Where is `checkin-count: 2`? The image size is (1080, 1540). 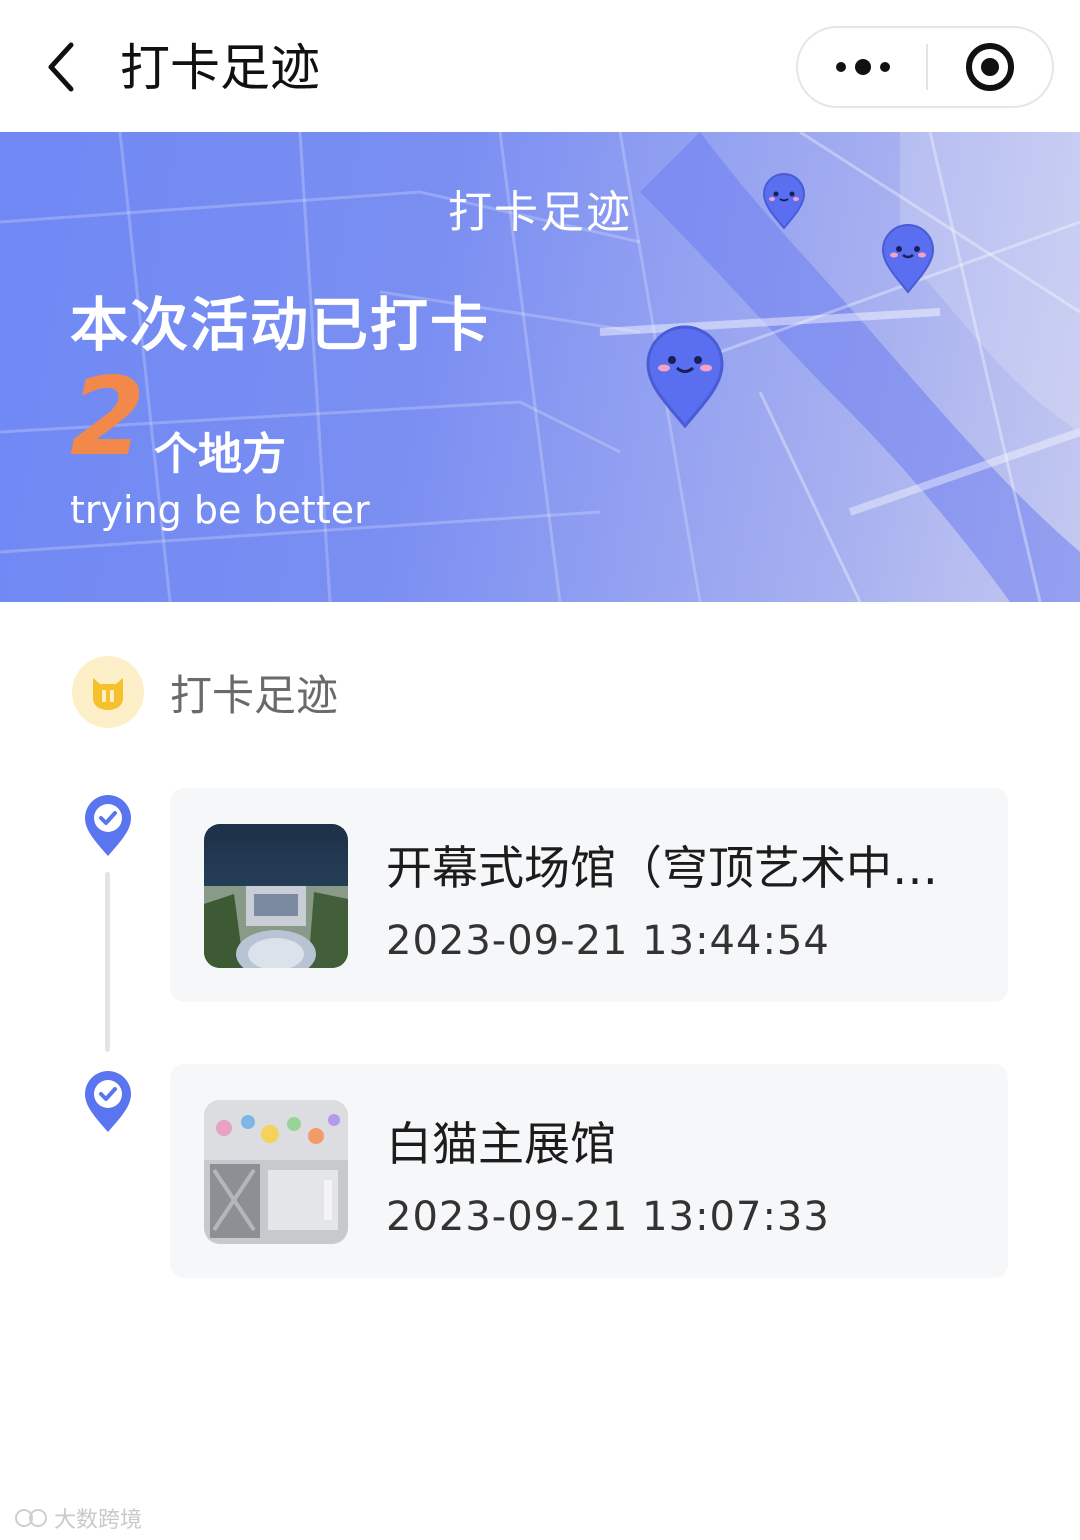
checkin-count: 2 is located at coordinates (108, 417).